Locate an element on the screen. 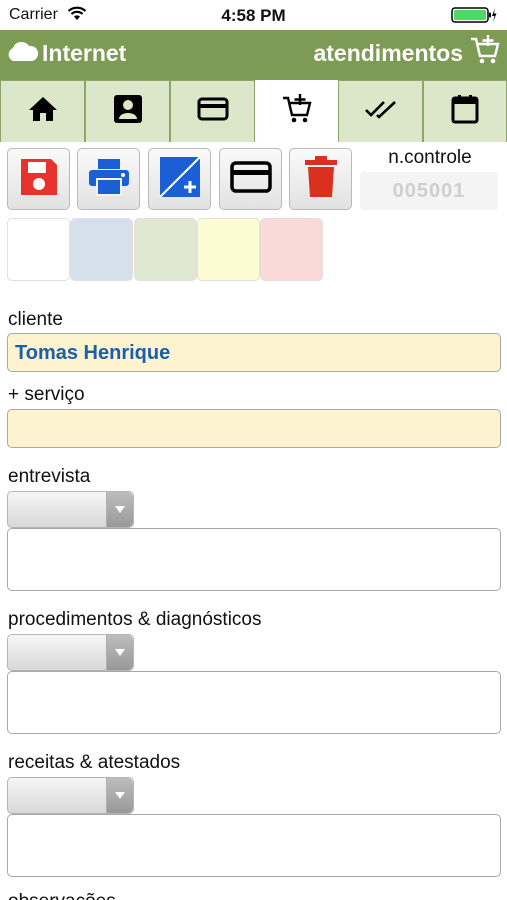  save-button is located at coordinates (38, 179).